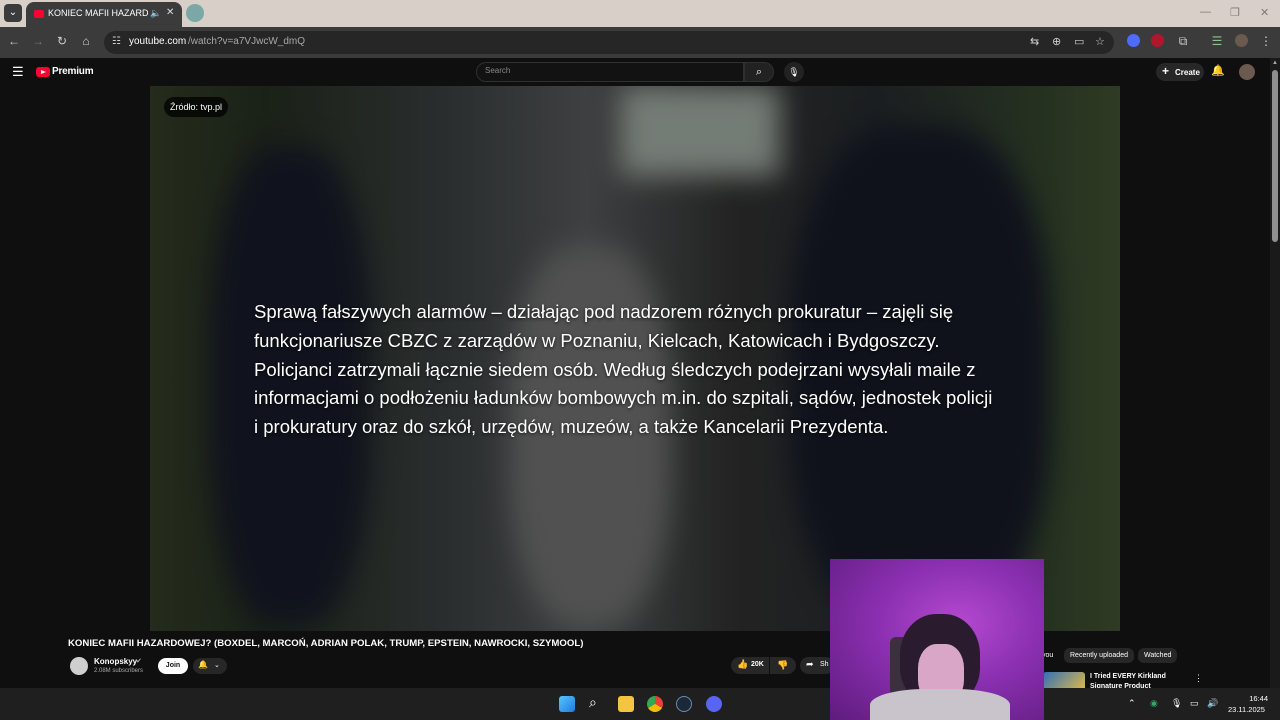  Describe the element at coordinates (1266, 41) in the screenshot. I see `more-menu-icon: ⋮` at that location.